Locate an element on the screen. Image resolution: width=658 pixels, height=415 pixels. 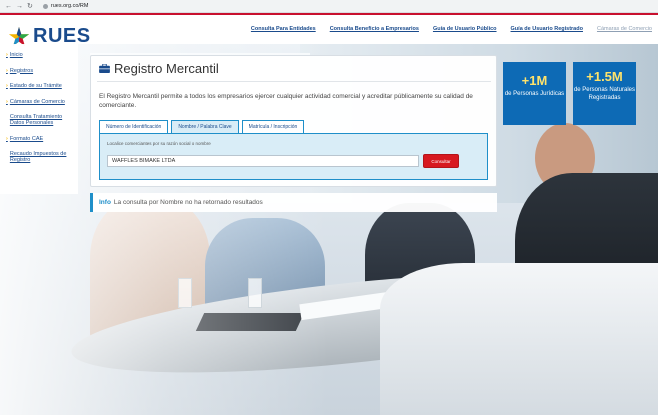
sidebar-item-label: Consulta Tratamiento Datos Personales is located at coordinates (36, 120).